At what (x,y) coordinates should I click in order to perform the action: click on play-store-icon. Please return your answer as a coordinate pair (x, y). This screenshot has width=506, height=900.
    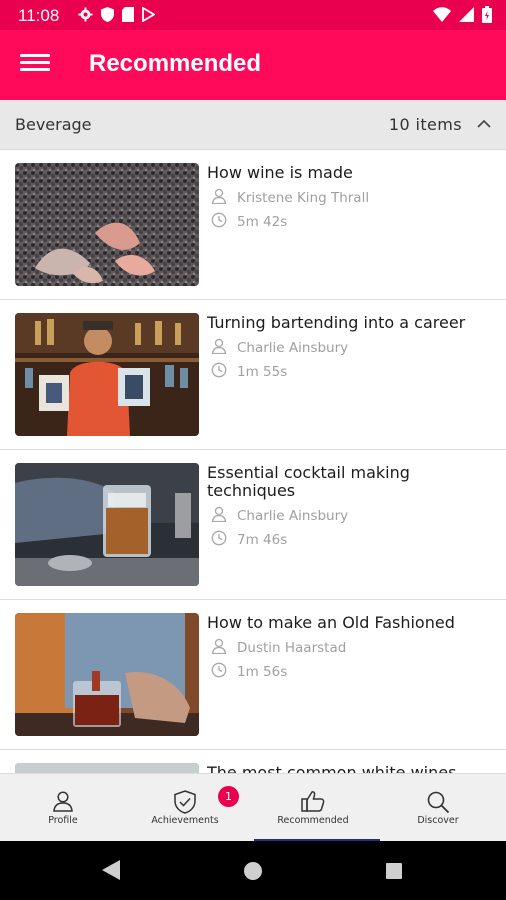
    Looking at the image, I should click on (148, 14).